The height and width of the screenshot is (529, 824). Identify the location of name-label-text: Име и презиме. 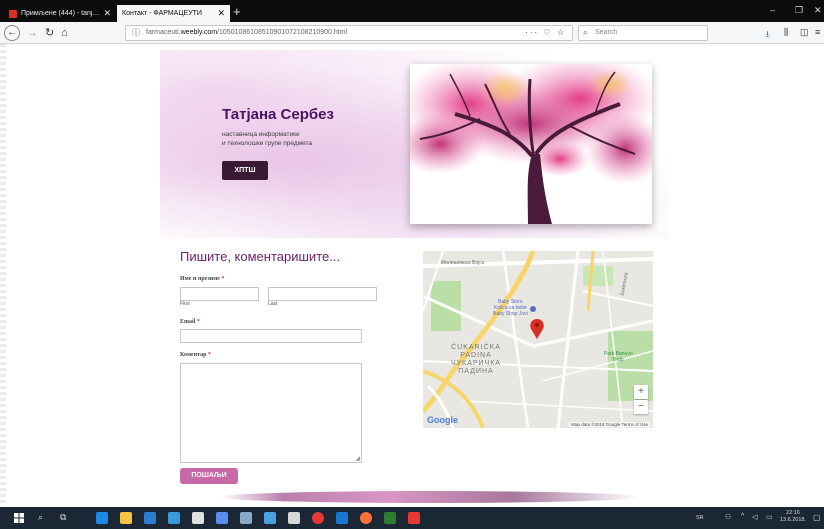
(200, 279).